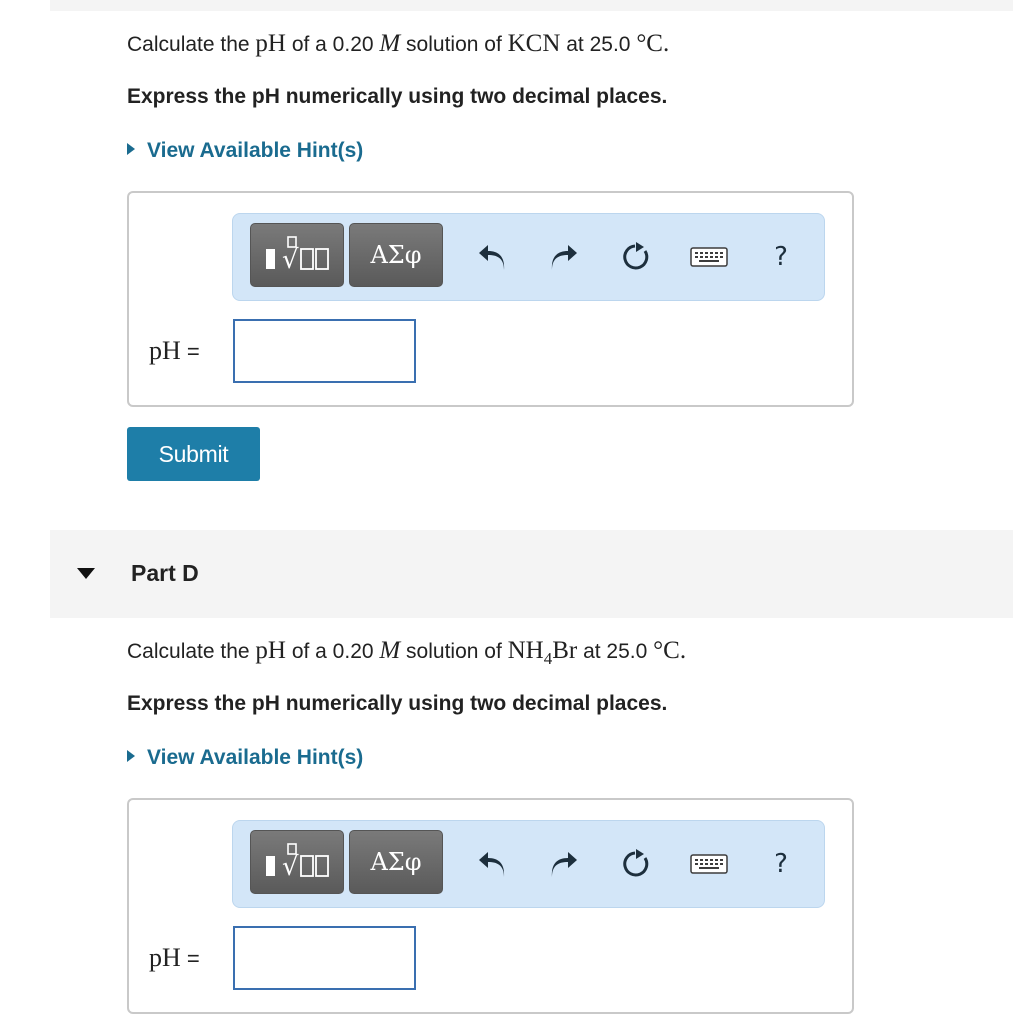  Describe the element at coordinates (193, 454) in the screenshot. I see `submit-button: Submit` at that location.